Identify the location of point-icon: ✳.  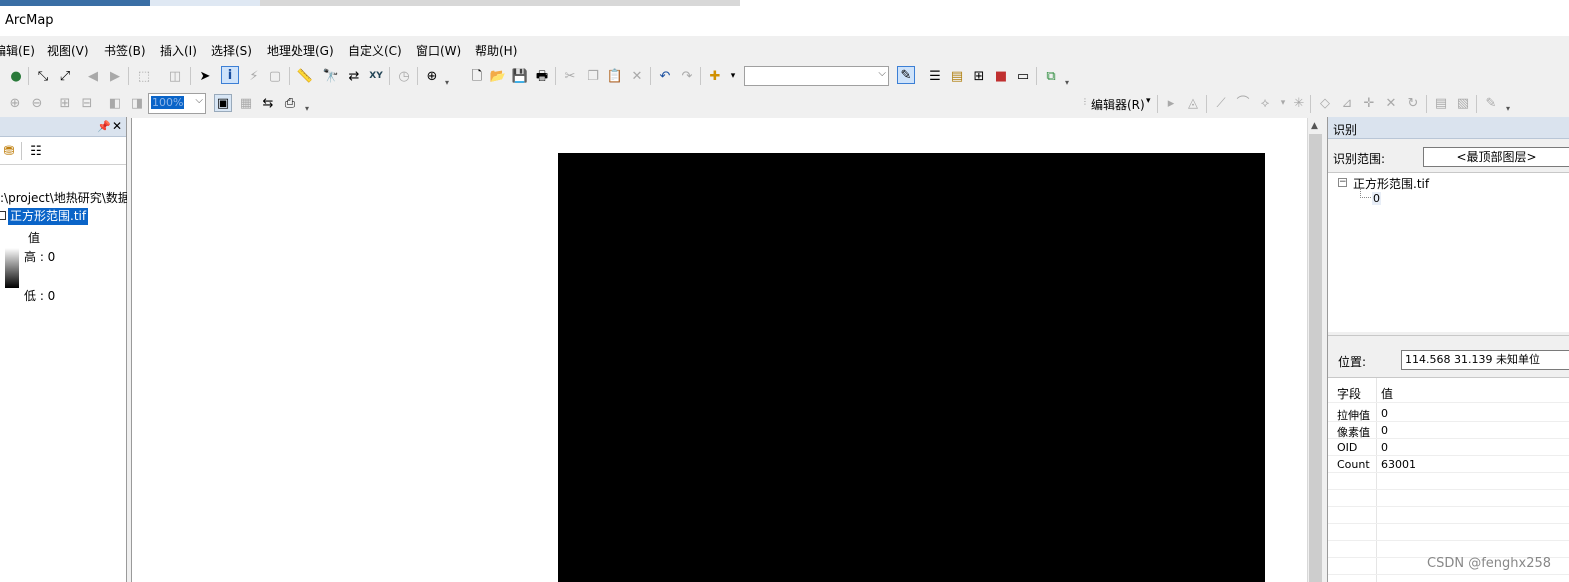
(1299, 103).